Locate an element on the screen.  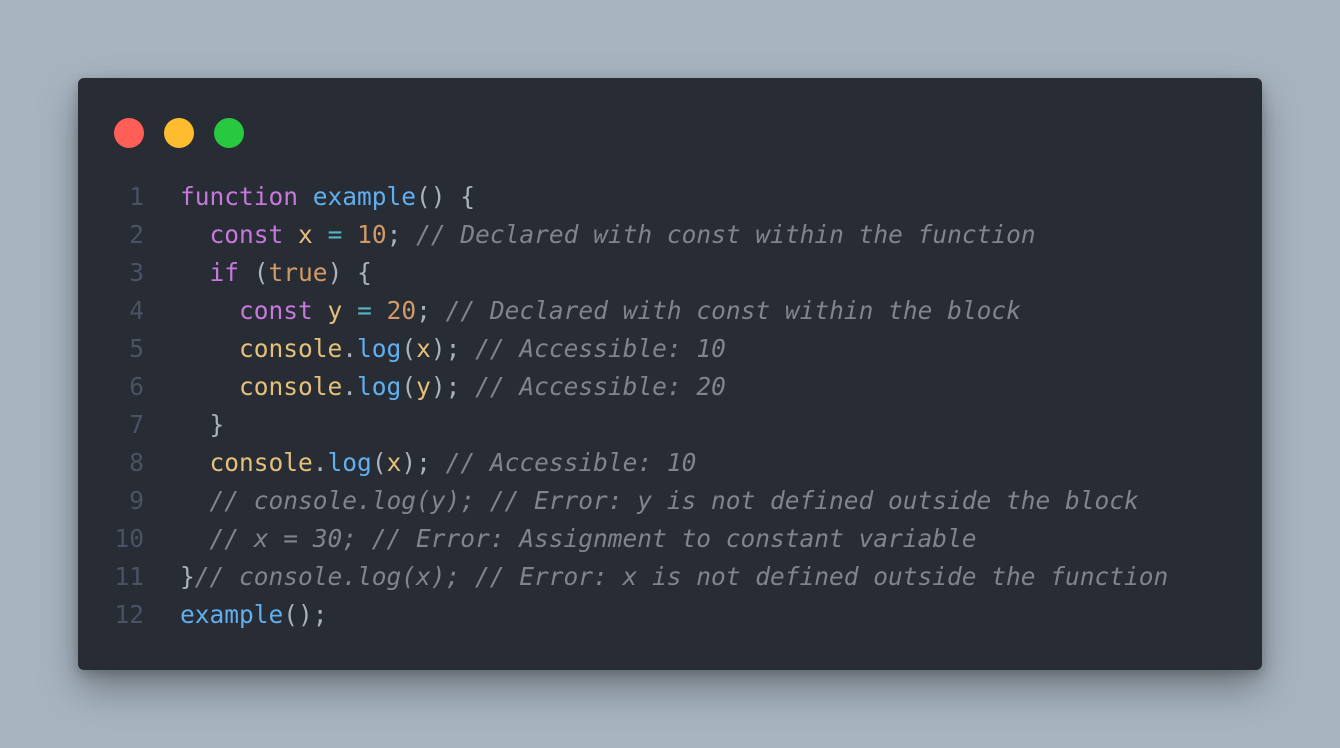
code-line: 12 example(); is located at coordinates (670, 615).